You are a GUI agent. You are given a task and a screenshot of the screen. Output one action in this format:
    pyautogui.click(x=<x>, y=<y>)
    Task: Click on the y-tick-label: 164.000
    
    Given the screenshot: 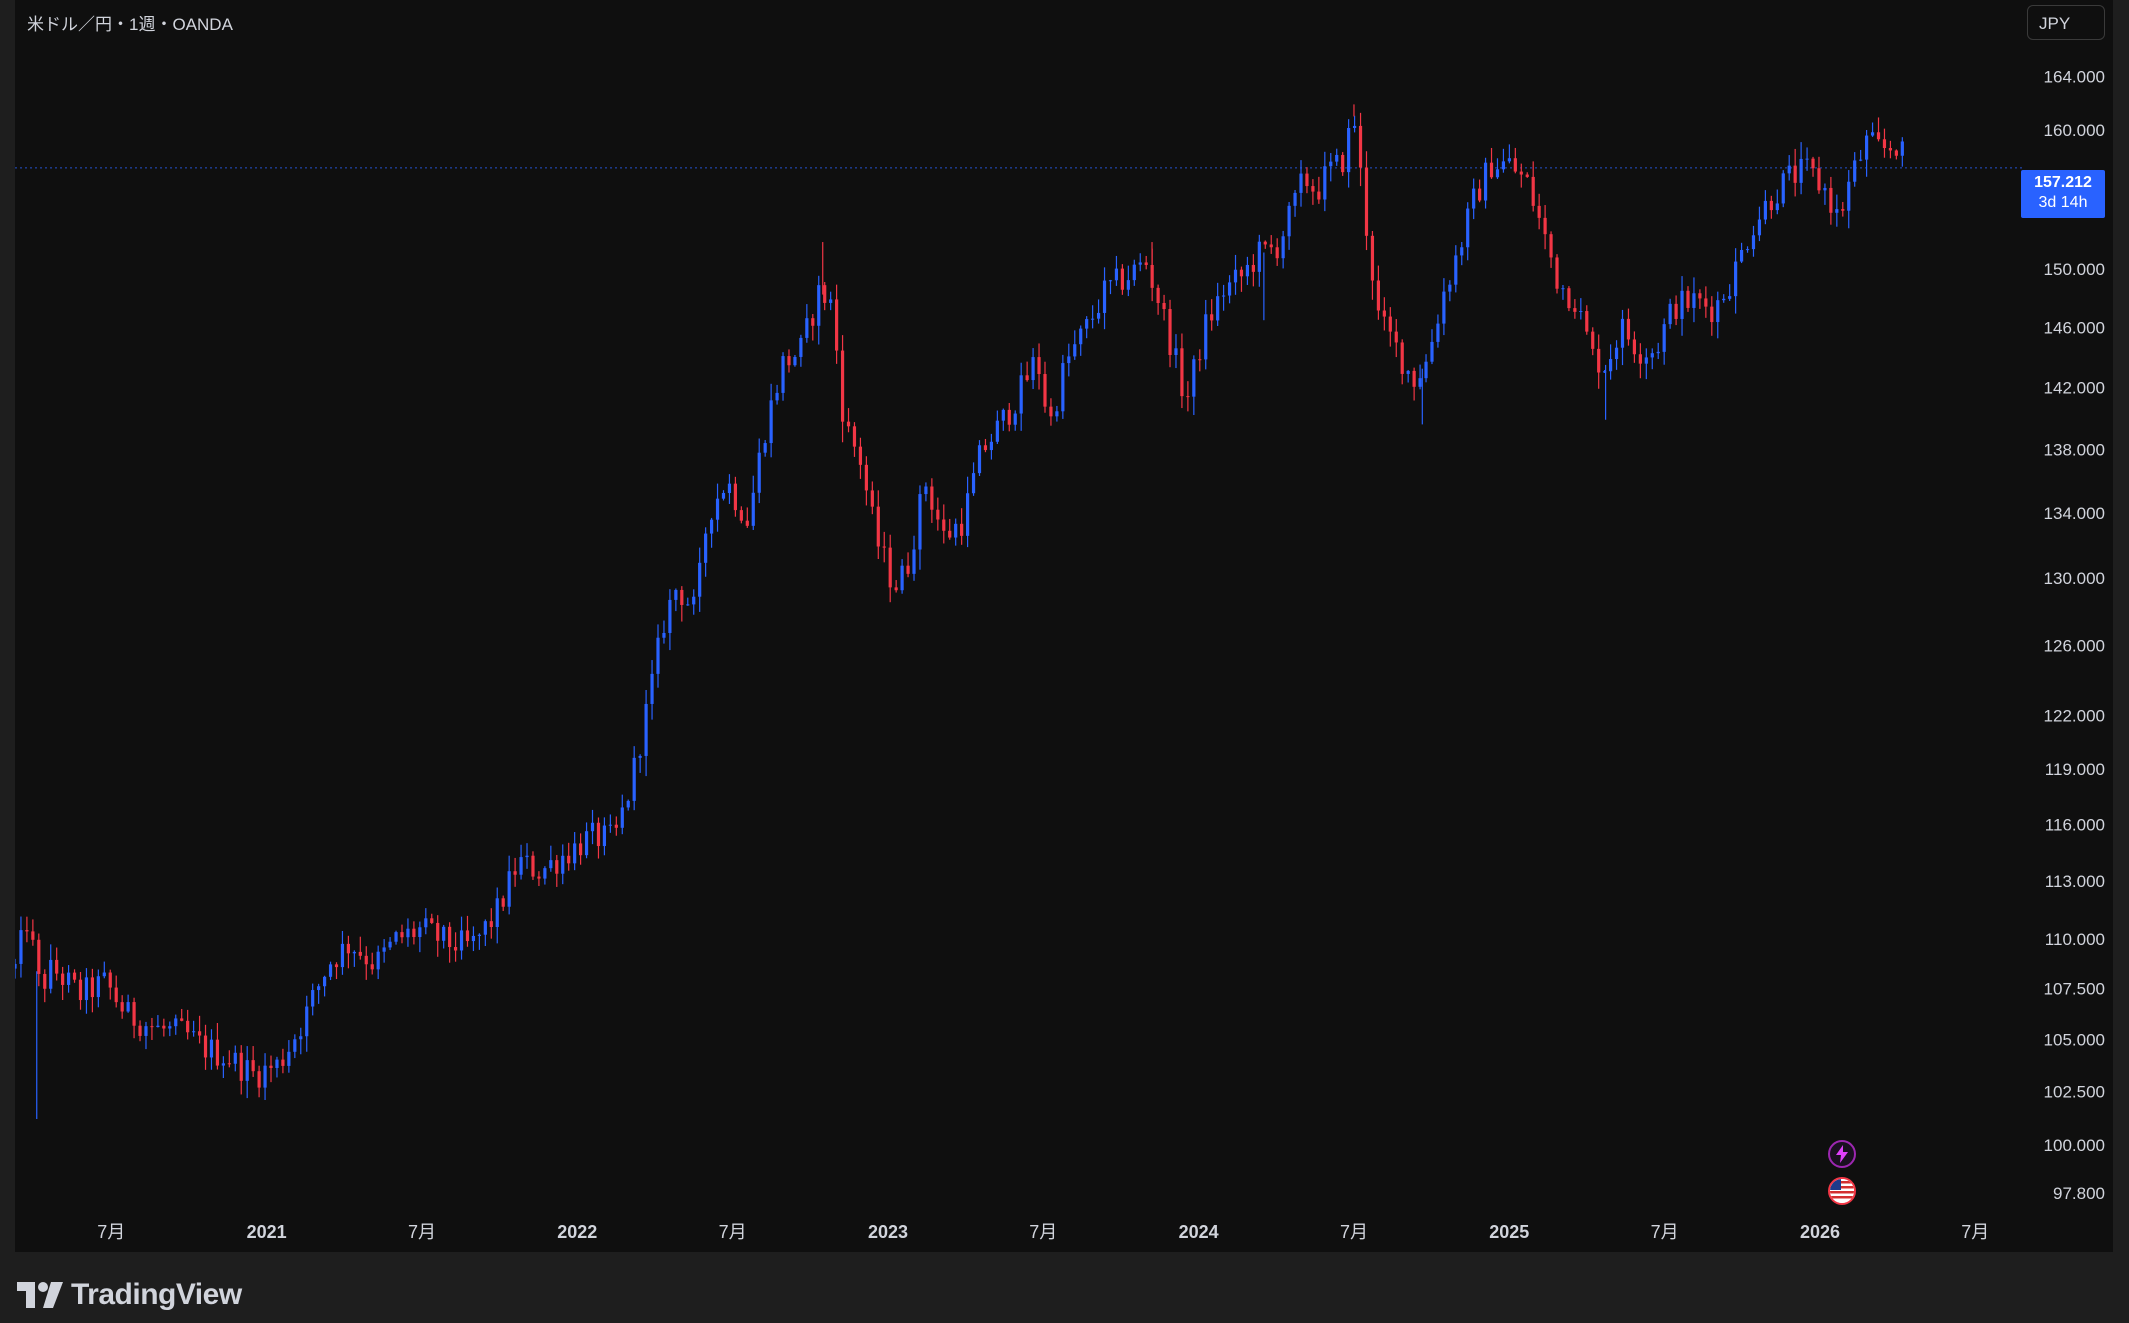 What is the action you would take?
    pyautogui.click(x=2074, y=77)
    